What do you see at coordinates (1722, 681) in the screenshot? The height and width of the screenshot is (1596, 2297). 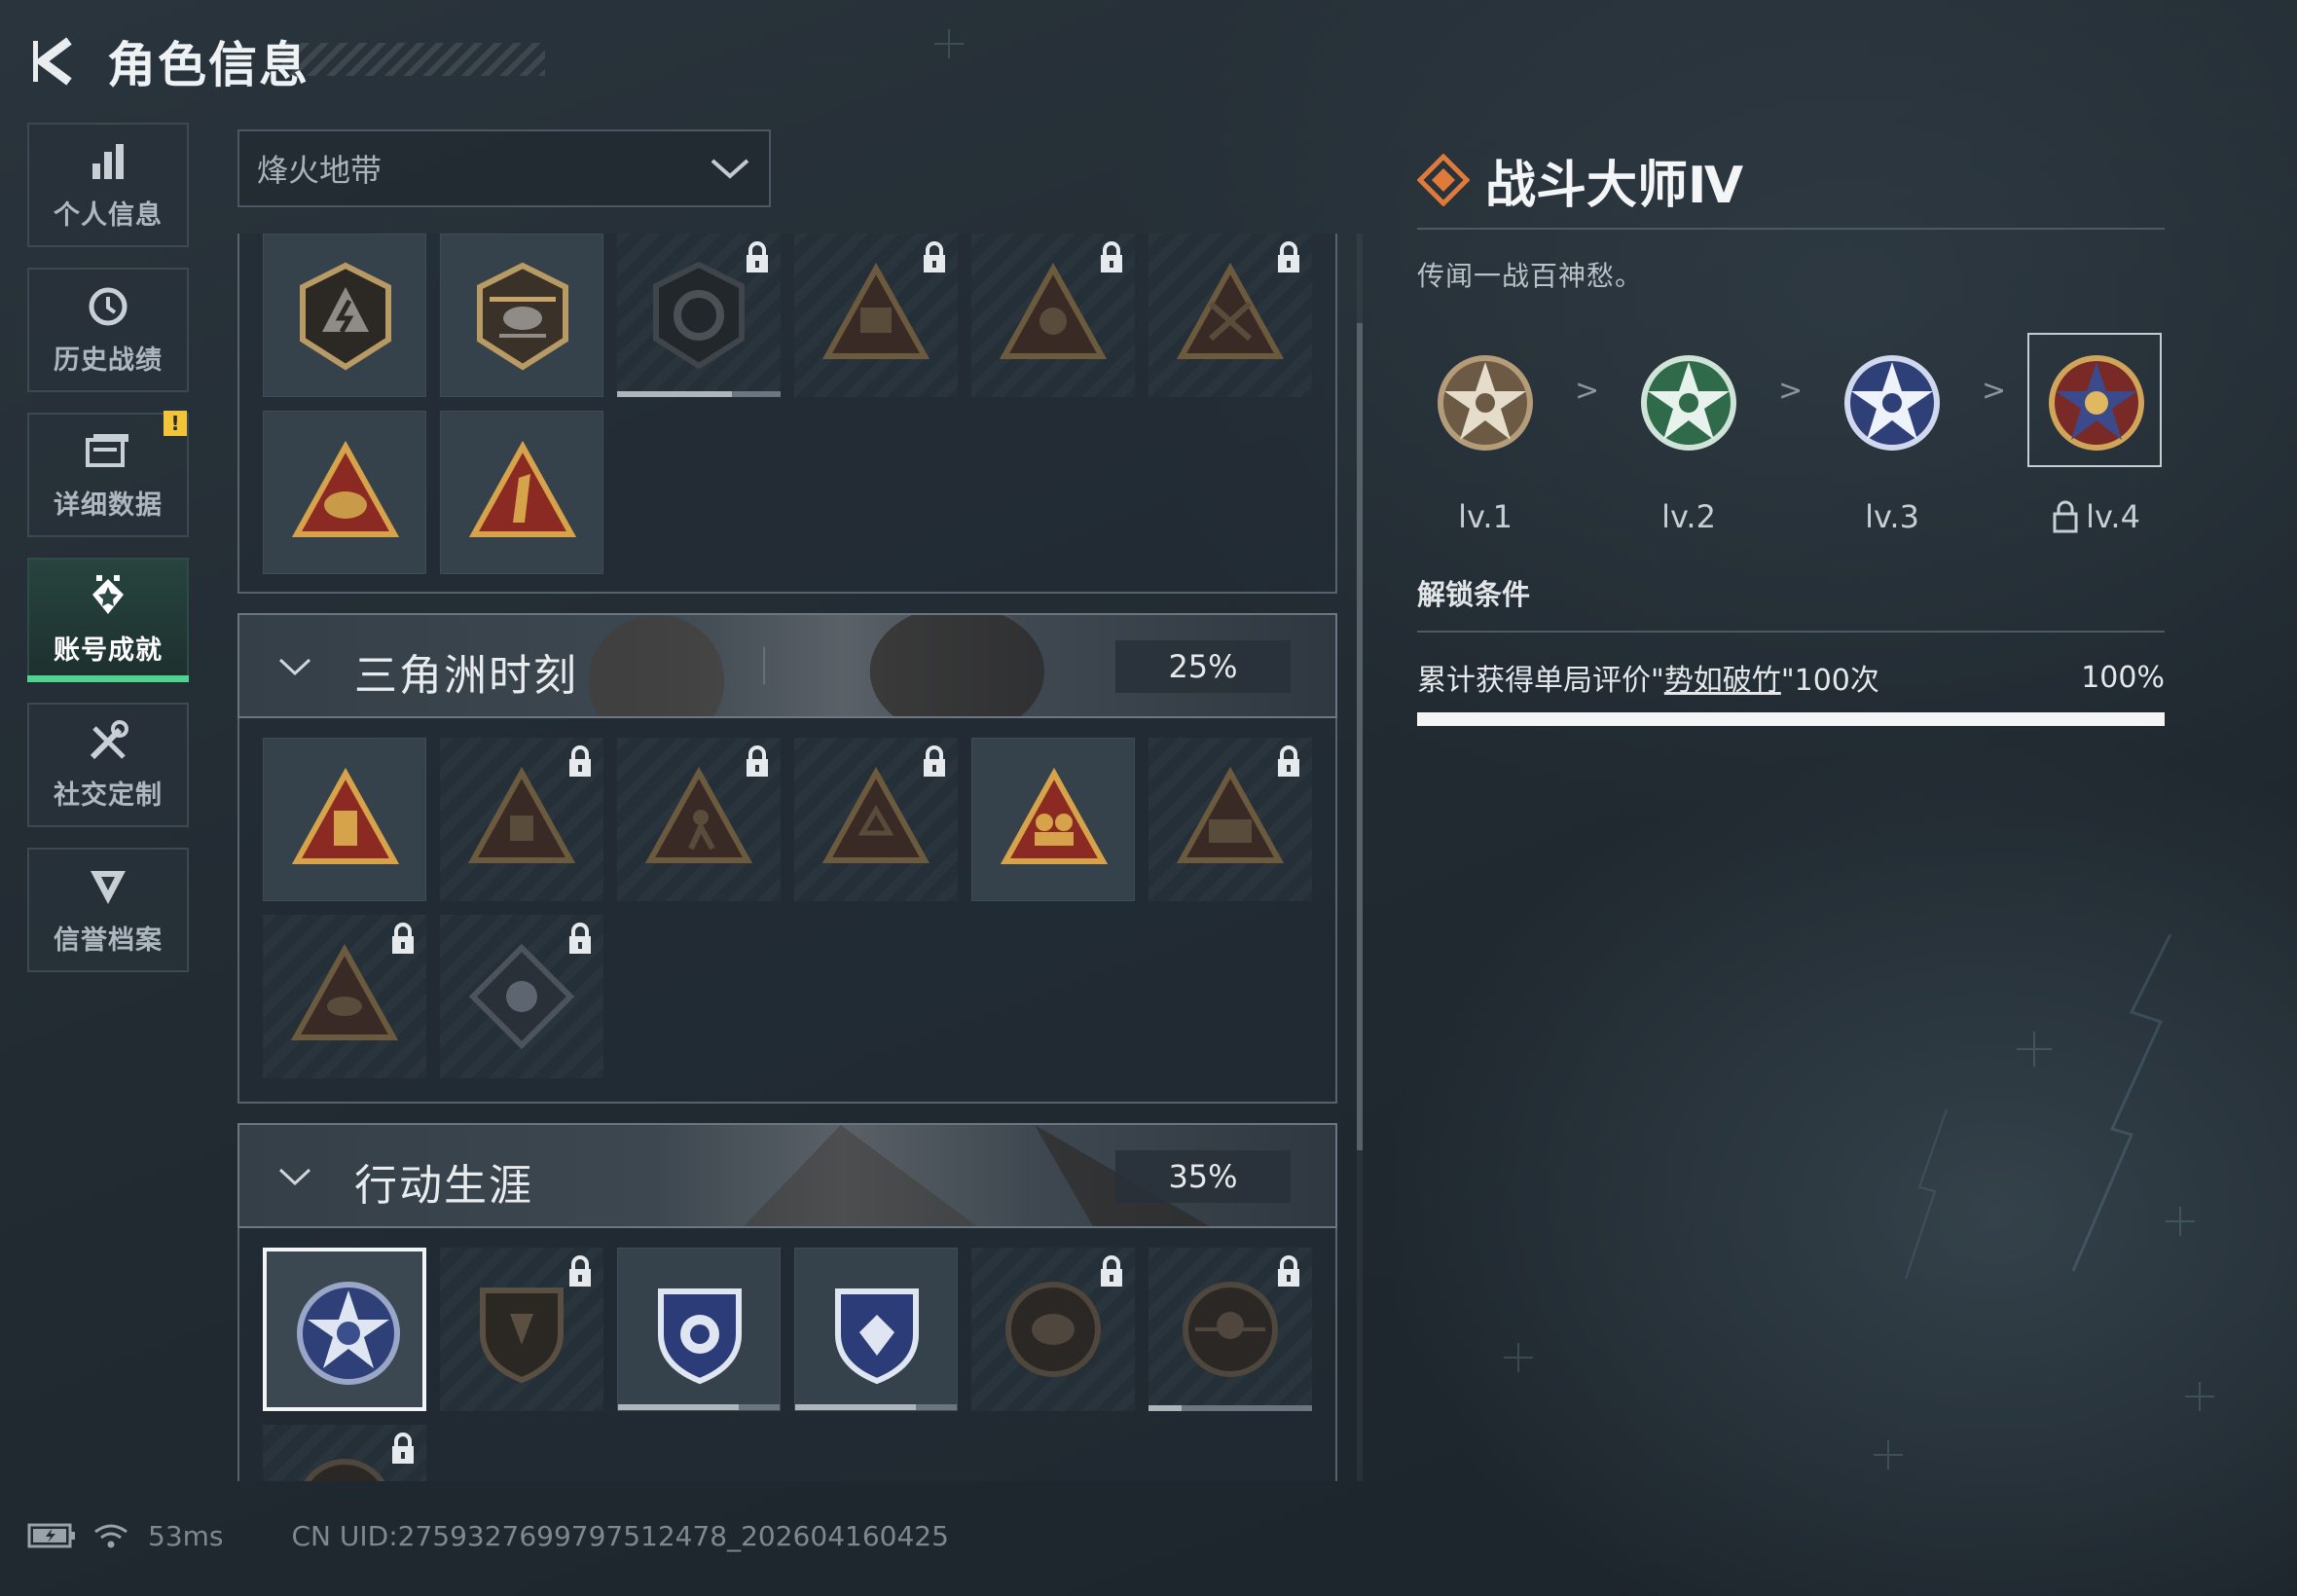 I see `condition-highlight-link: 势如破竹` at bounding box center [1722, 681].